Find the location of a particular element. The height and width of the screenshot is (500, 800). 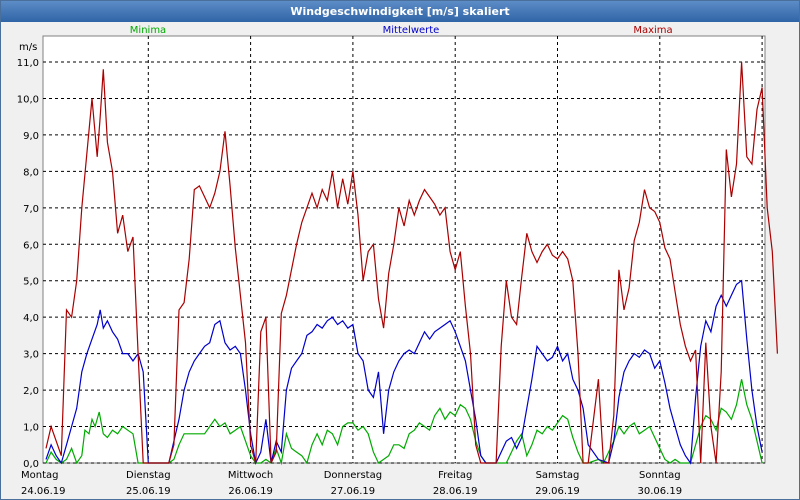

y-tick-label: 9,0 is located at coordinates (31, 136).